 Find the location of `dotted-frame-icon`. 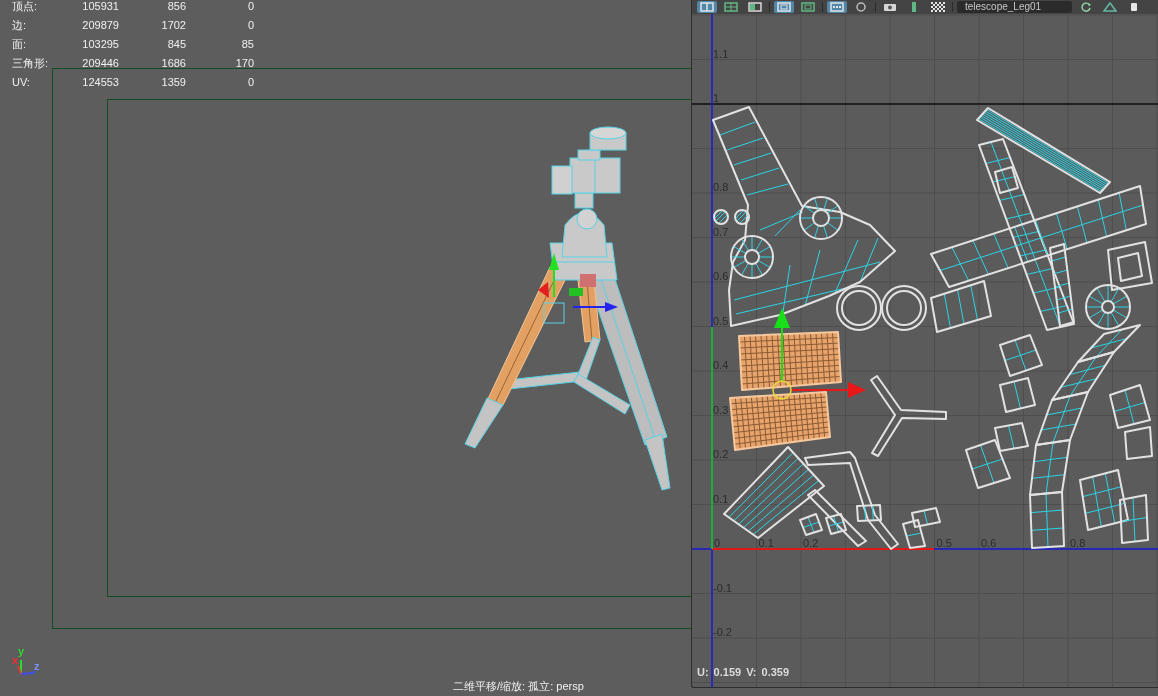

dotted-frame-icon is located at coordinates (837, 7).